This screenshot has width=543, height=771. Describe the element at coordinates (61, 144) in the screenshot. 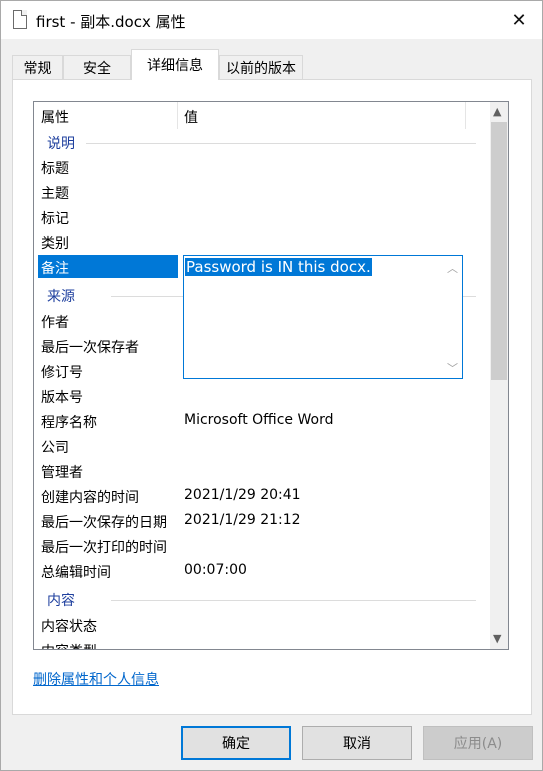

I see `group-label: 说明` at that location.